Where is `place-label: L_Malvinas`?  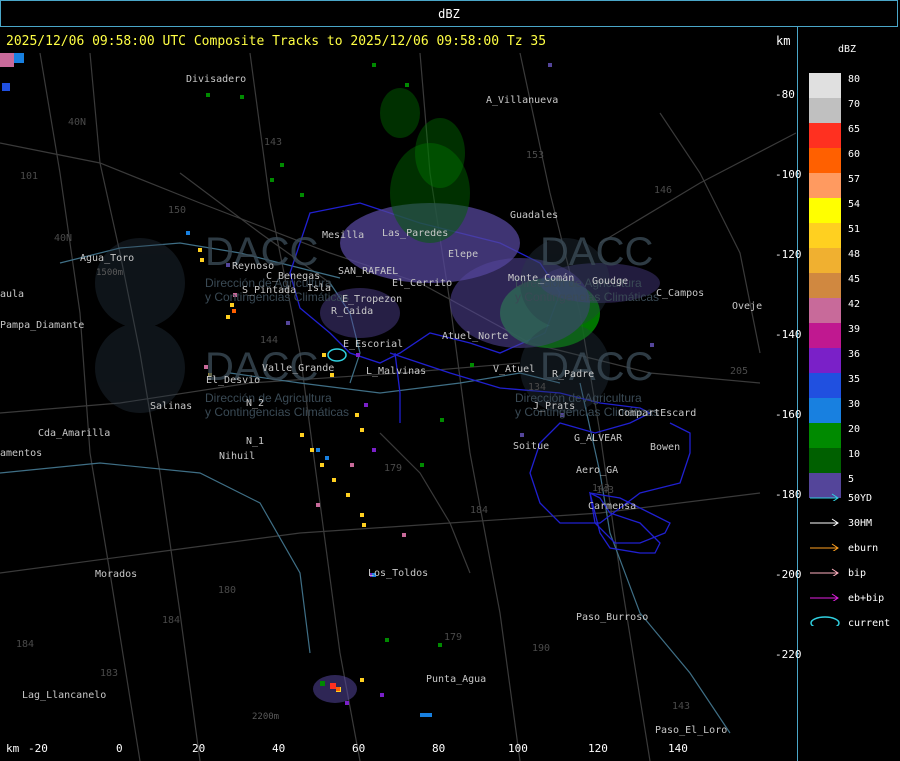
place-label: L_Malvinas is located at coordinates (396, 371).